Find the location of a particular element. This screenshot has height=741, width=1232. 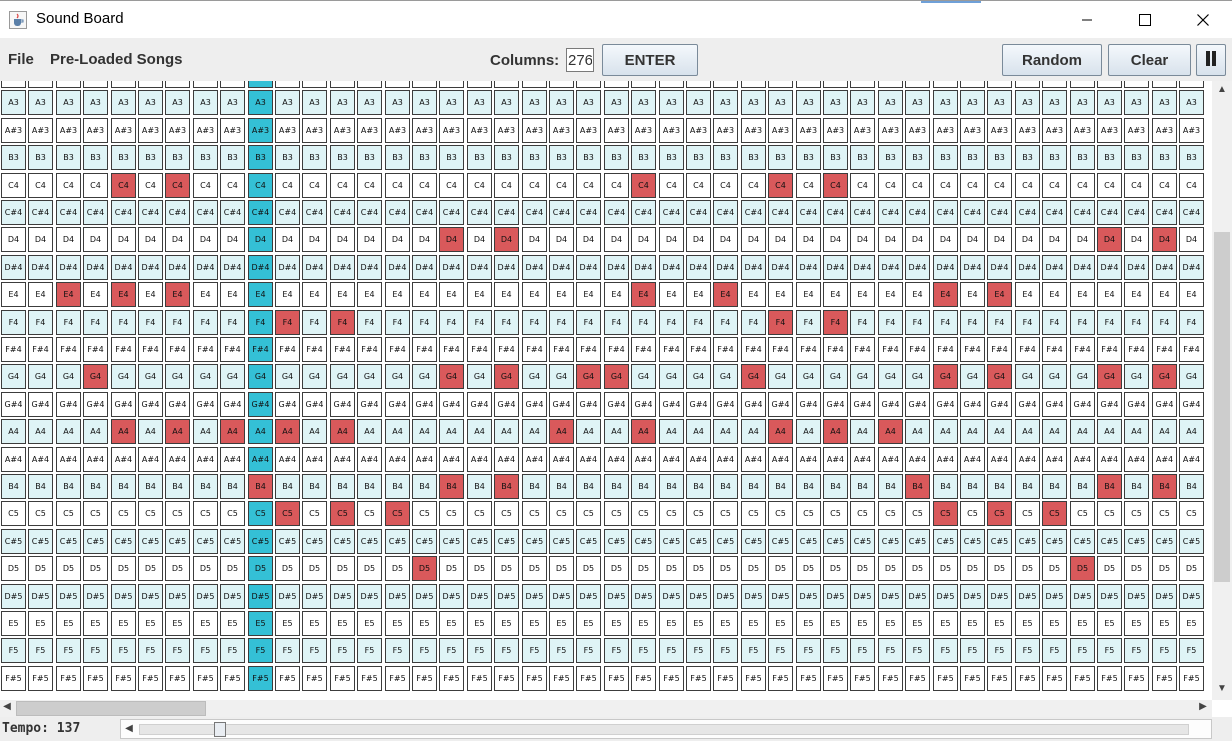

note-cell-f5-col-4: F5 is located at coordinates (123, 650).